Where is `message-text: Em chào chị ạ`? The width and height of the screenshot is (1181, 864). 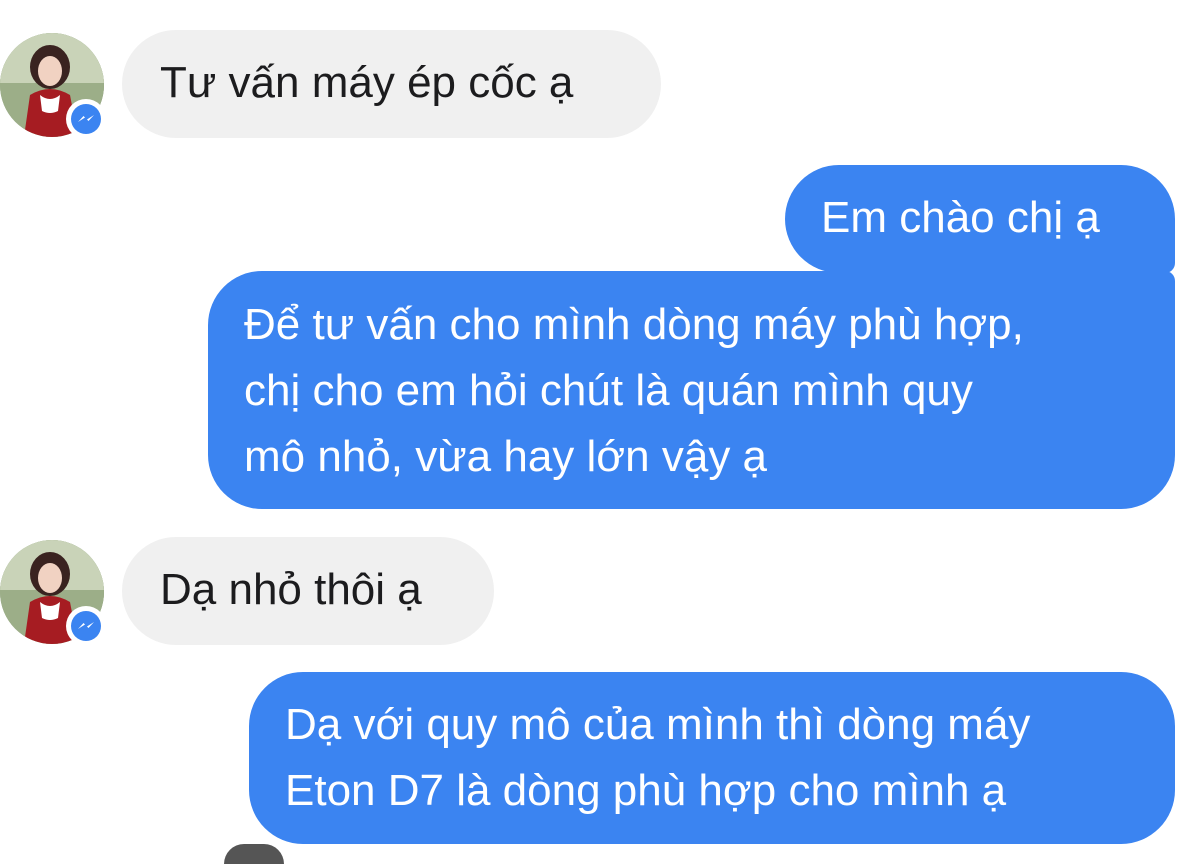
message-text: Em chào chị ạ is located at coordinates (960, 217).